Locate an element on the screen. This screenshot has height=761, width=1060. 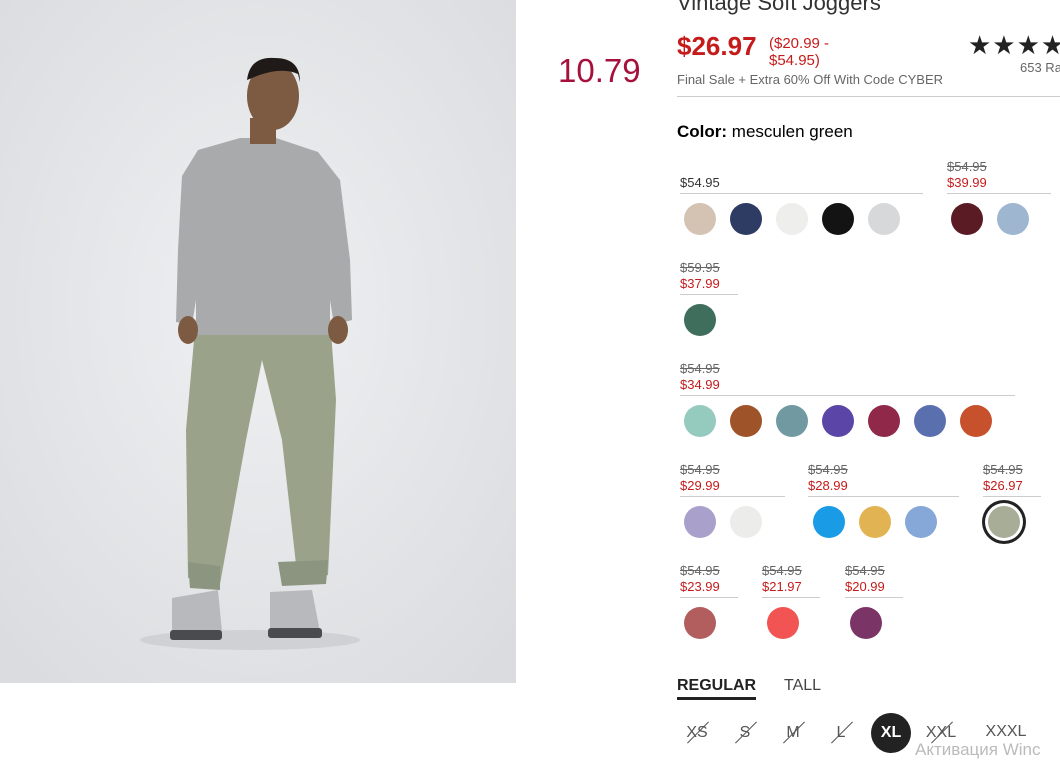
product-title: Vintage Soft Joggers is located at coordinates (779, 7).